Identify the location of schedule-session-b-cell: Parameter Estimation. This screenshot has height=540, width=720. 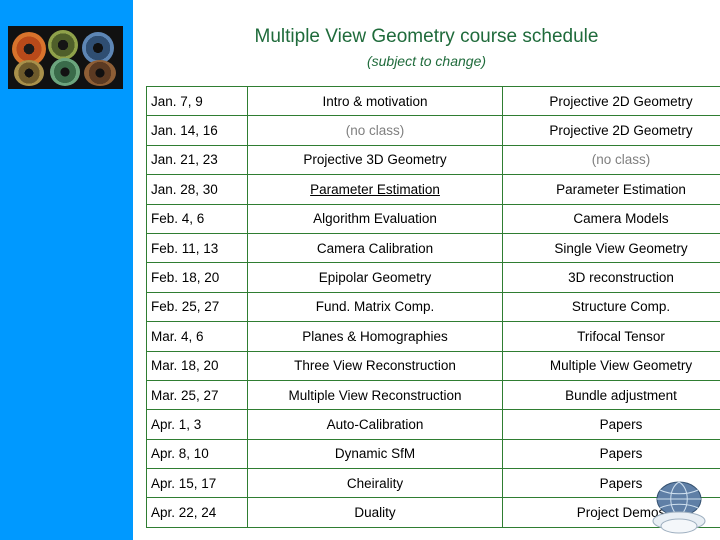
(611, 189).